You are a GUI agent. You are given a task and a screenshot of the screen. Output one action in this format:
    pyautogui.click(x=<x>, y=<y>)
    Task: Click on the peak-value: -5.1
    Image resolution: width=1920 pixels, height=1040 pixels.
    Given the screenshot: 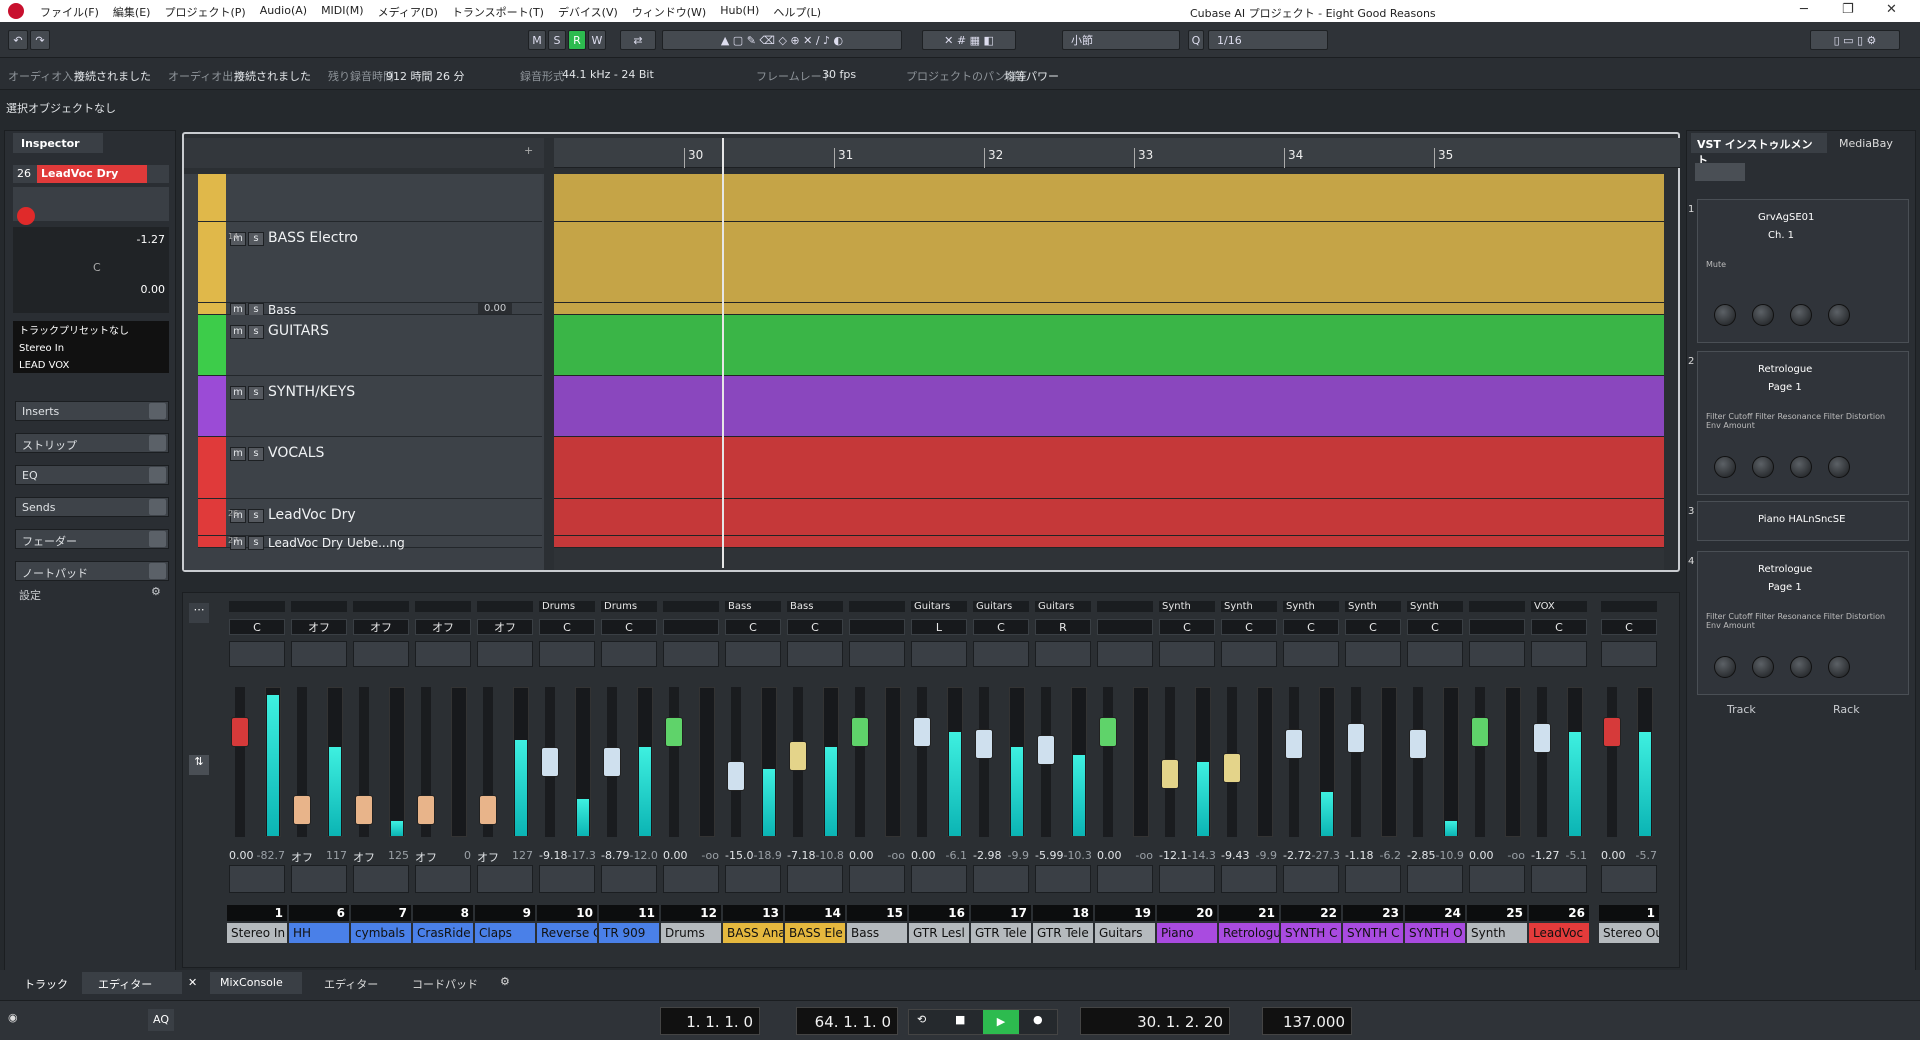 What is the action you would take?
    pyautogui.click(x=1576, y=855)
    